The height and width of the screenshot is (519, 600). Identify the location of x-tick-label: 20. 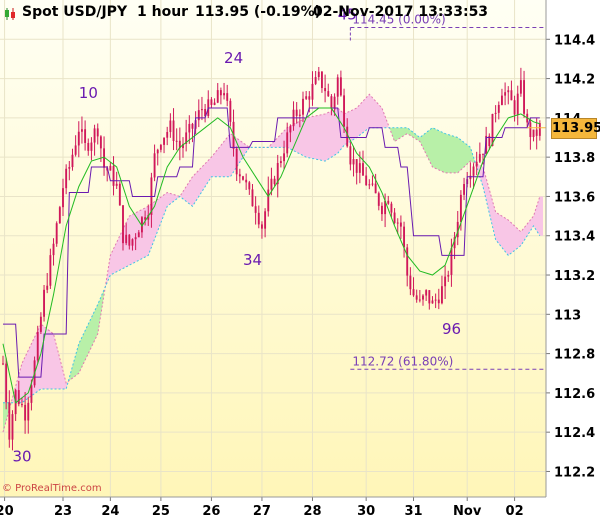
(7, 511).